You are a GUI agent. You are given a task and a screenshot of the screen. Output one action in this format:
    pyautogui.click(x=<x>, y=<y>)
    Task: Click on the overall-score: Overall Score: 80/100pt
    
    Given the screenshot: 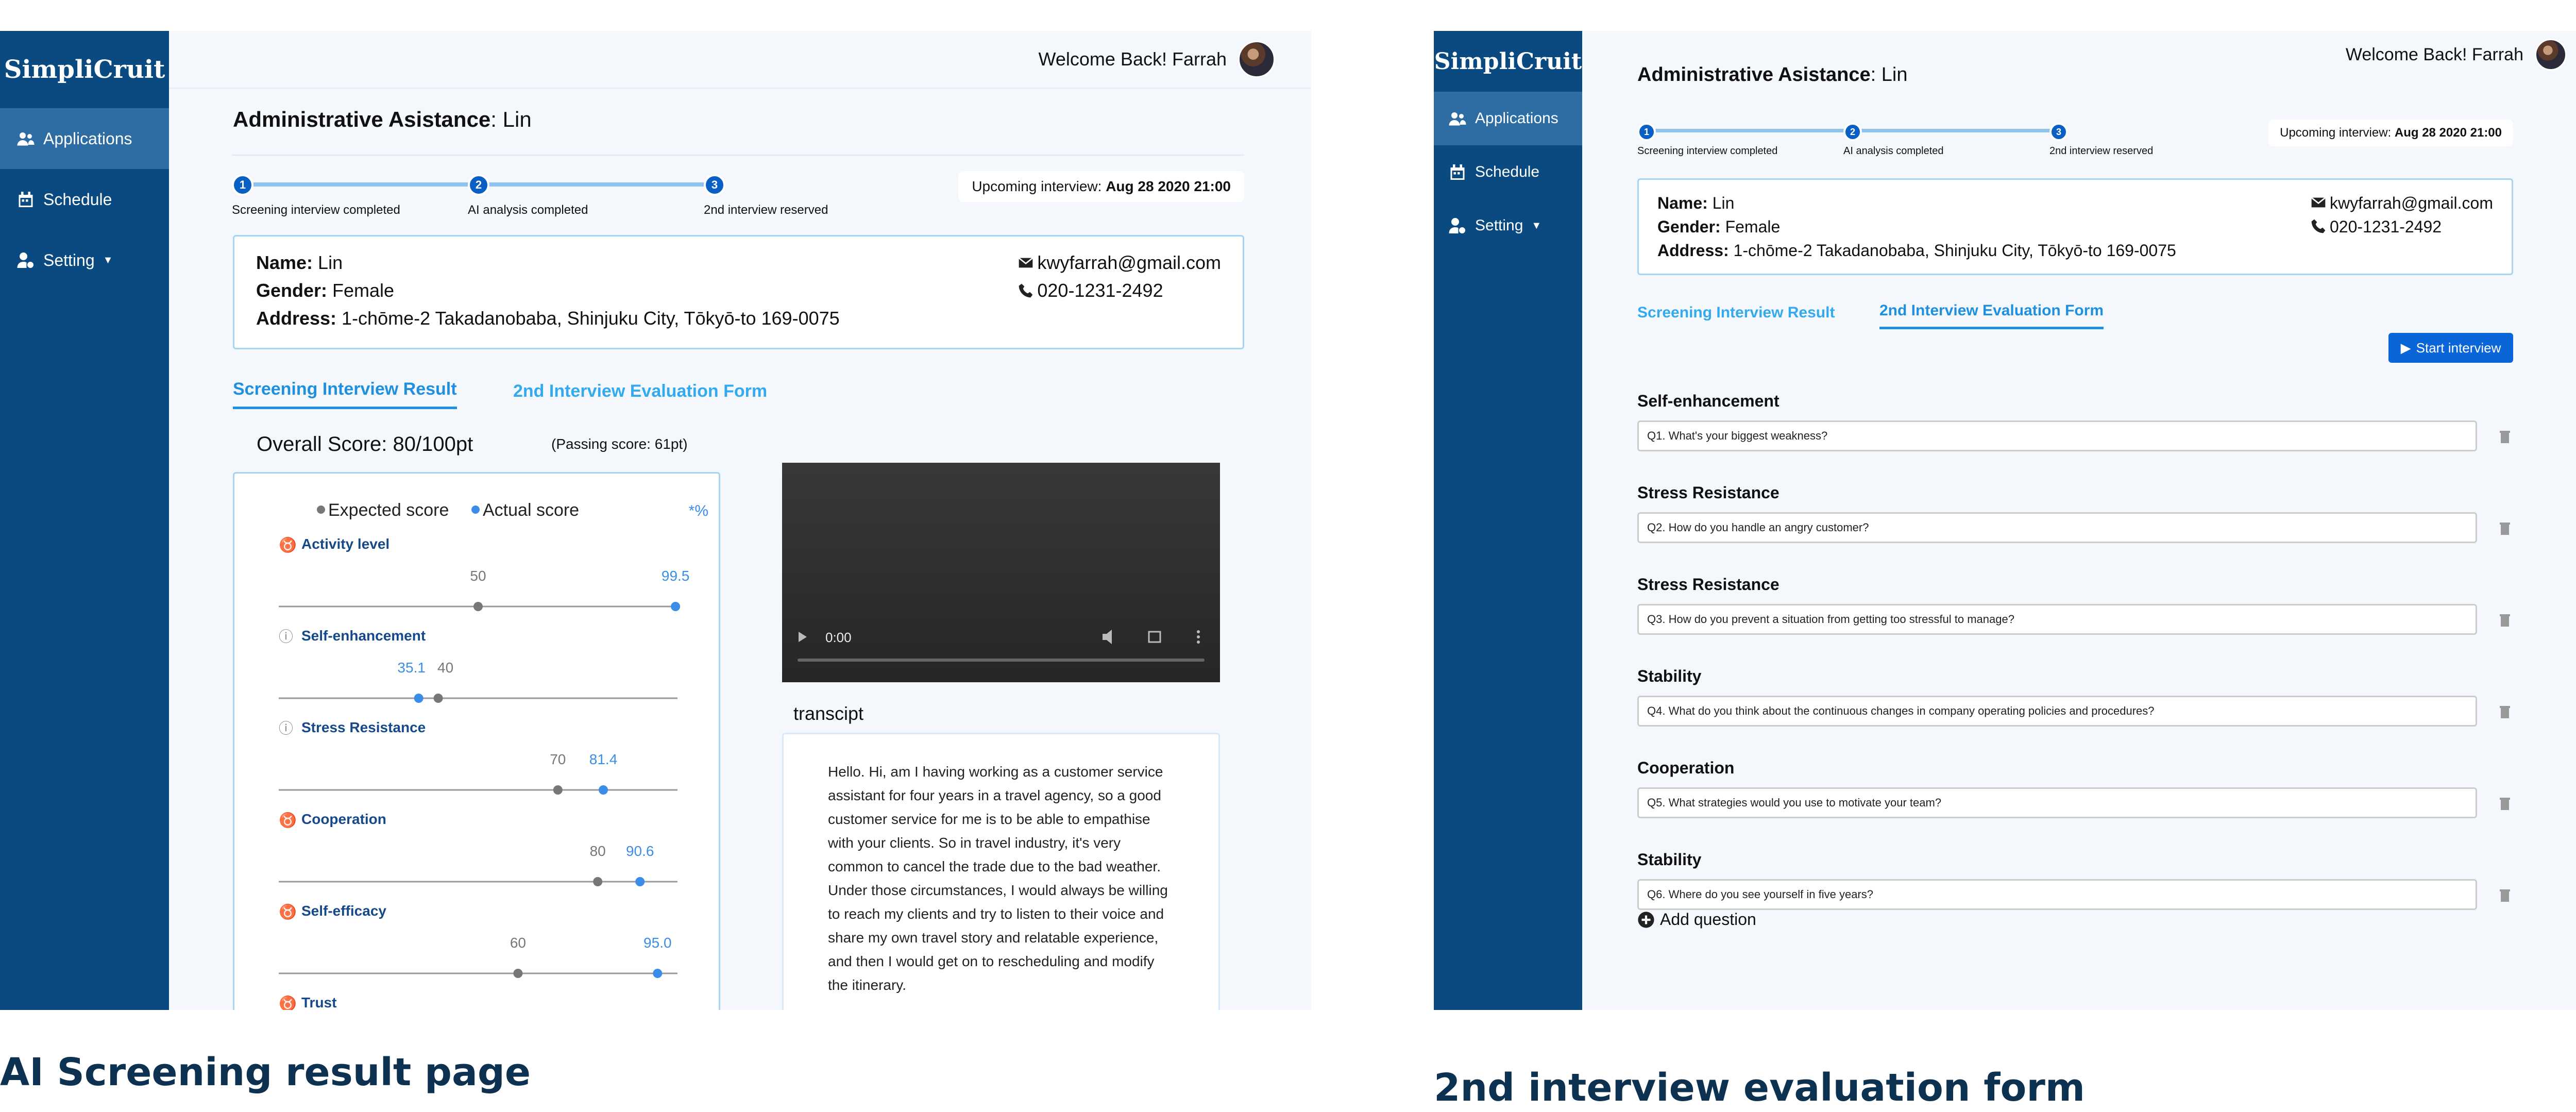 What is the action you would take?
    pyautogui.click(x=365, y=444)
    